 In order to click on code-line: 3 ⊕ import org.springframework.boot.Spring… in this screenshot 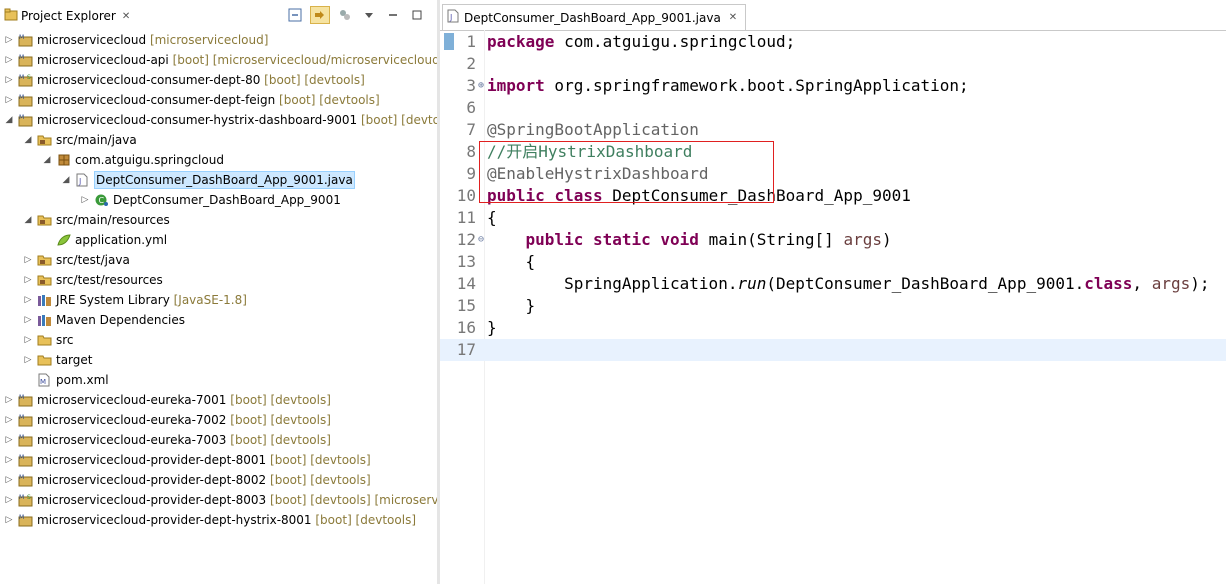, I will do `click(833, 86)`.